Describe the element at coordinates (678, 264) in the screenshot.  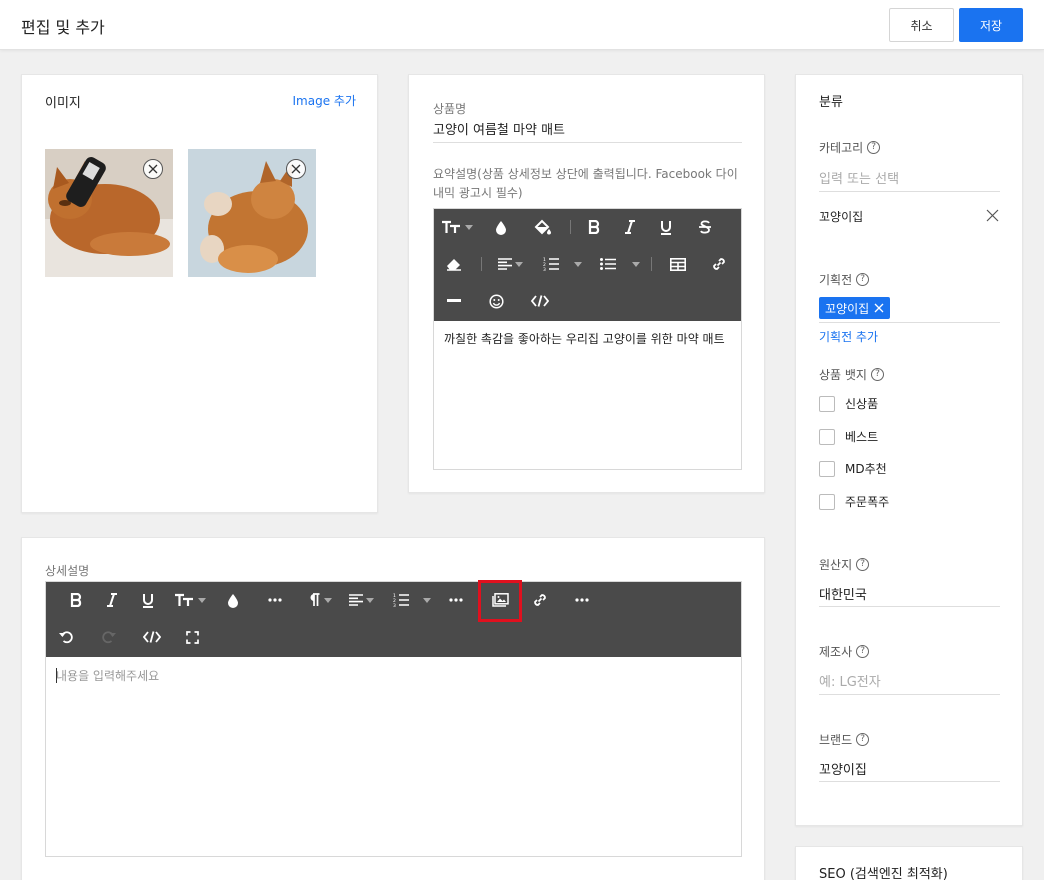
I see `table-icon` at that location.